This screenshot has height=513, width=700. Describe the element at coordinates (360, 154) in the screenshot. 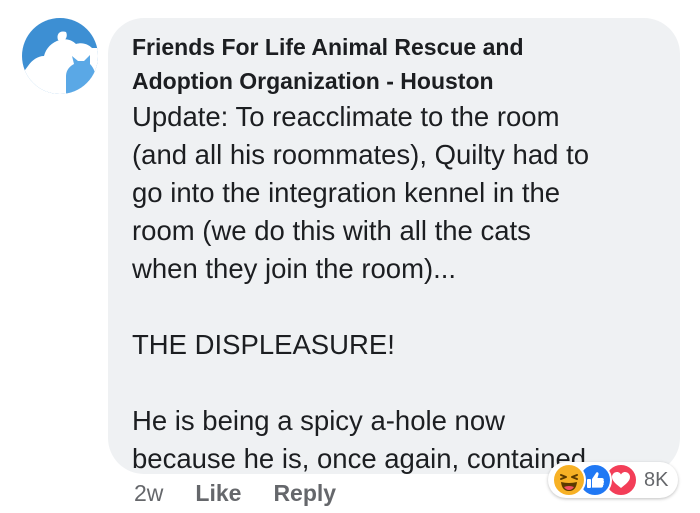

I see `comment-text-line: (and all his roommates), Quilty had to` at that location.